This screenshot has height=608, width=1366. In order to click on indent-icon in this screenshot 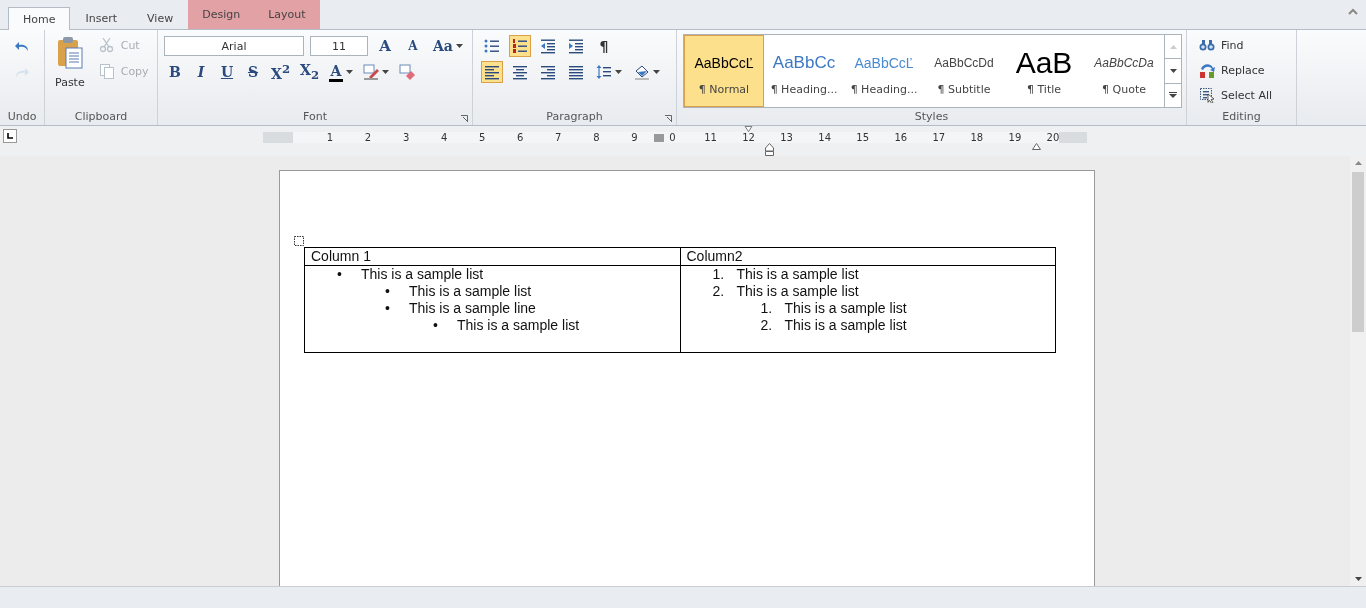, I will do `click(576, 46)`.